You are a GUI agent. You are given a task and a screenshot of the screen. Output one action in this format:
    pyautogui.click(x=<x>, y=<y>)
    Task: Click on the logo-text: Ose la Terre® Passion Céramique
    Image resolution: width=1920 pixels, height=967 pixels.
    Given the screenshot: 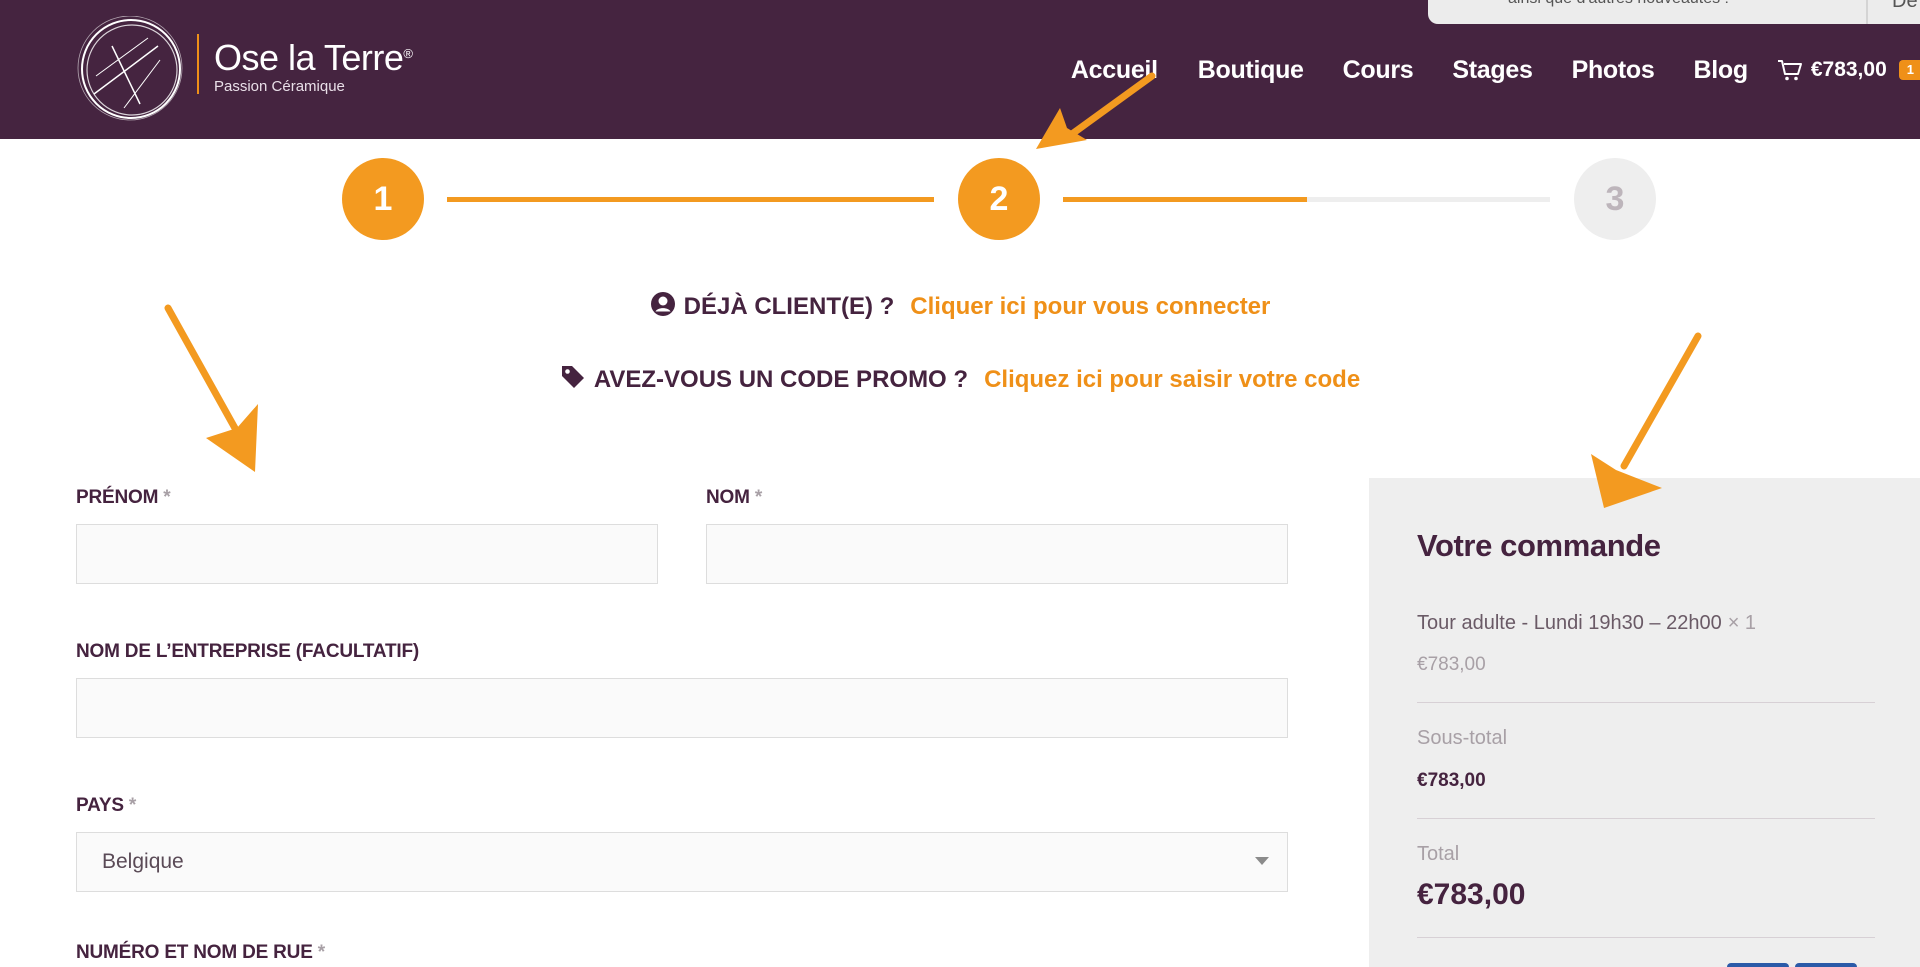 What is the action you would take?
    pyautogui.click(x=313, y=67)
    